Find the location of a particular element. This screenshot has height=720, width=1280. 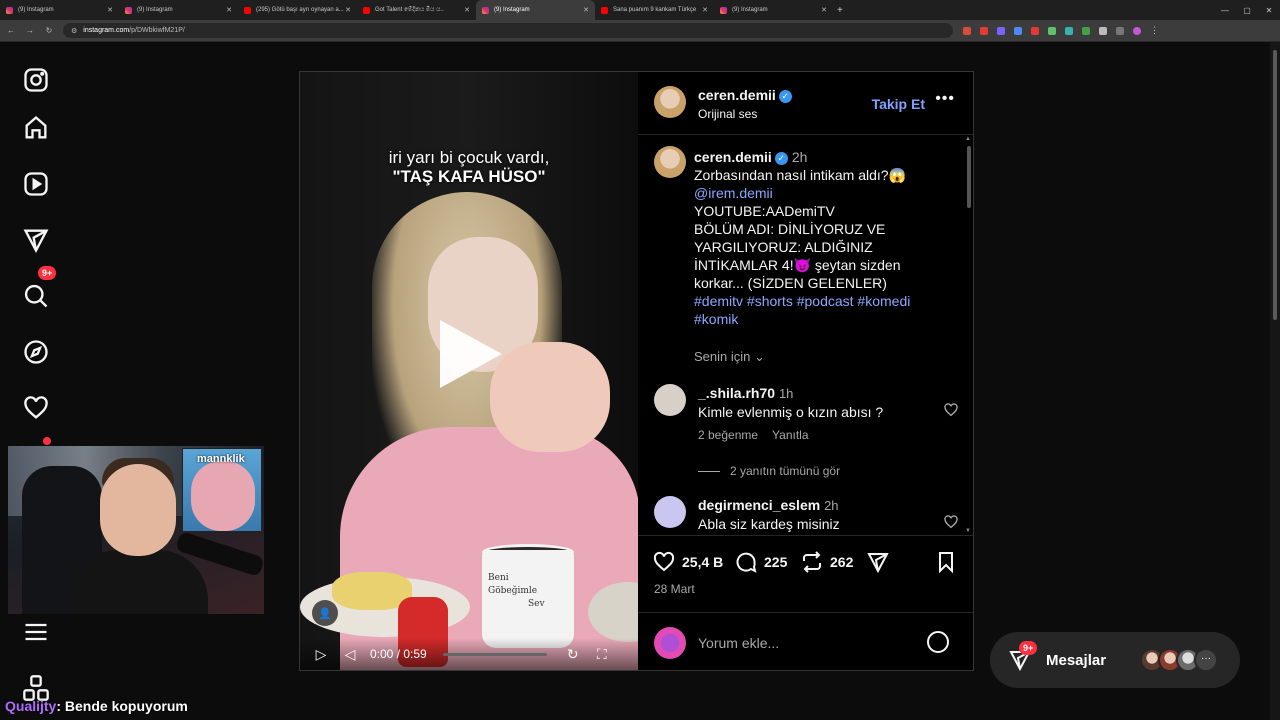

volume-icon: ◁ is located at coordinates (350, 654).